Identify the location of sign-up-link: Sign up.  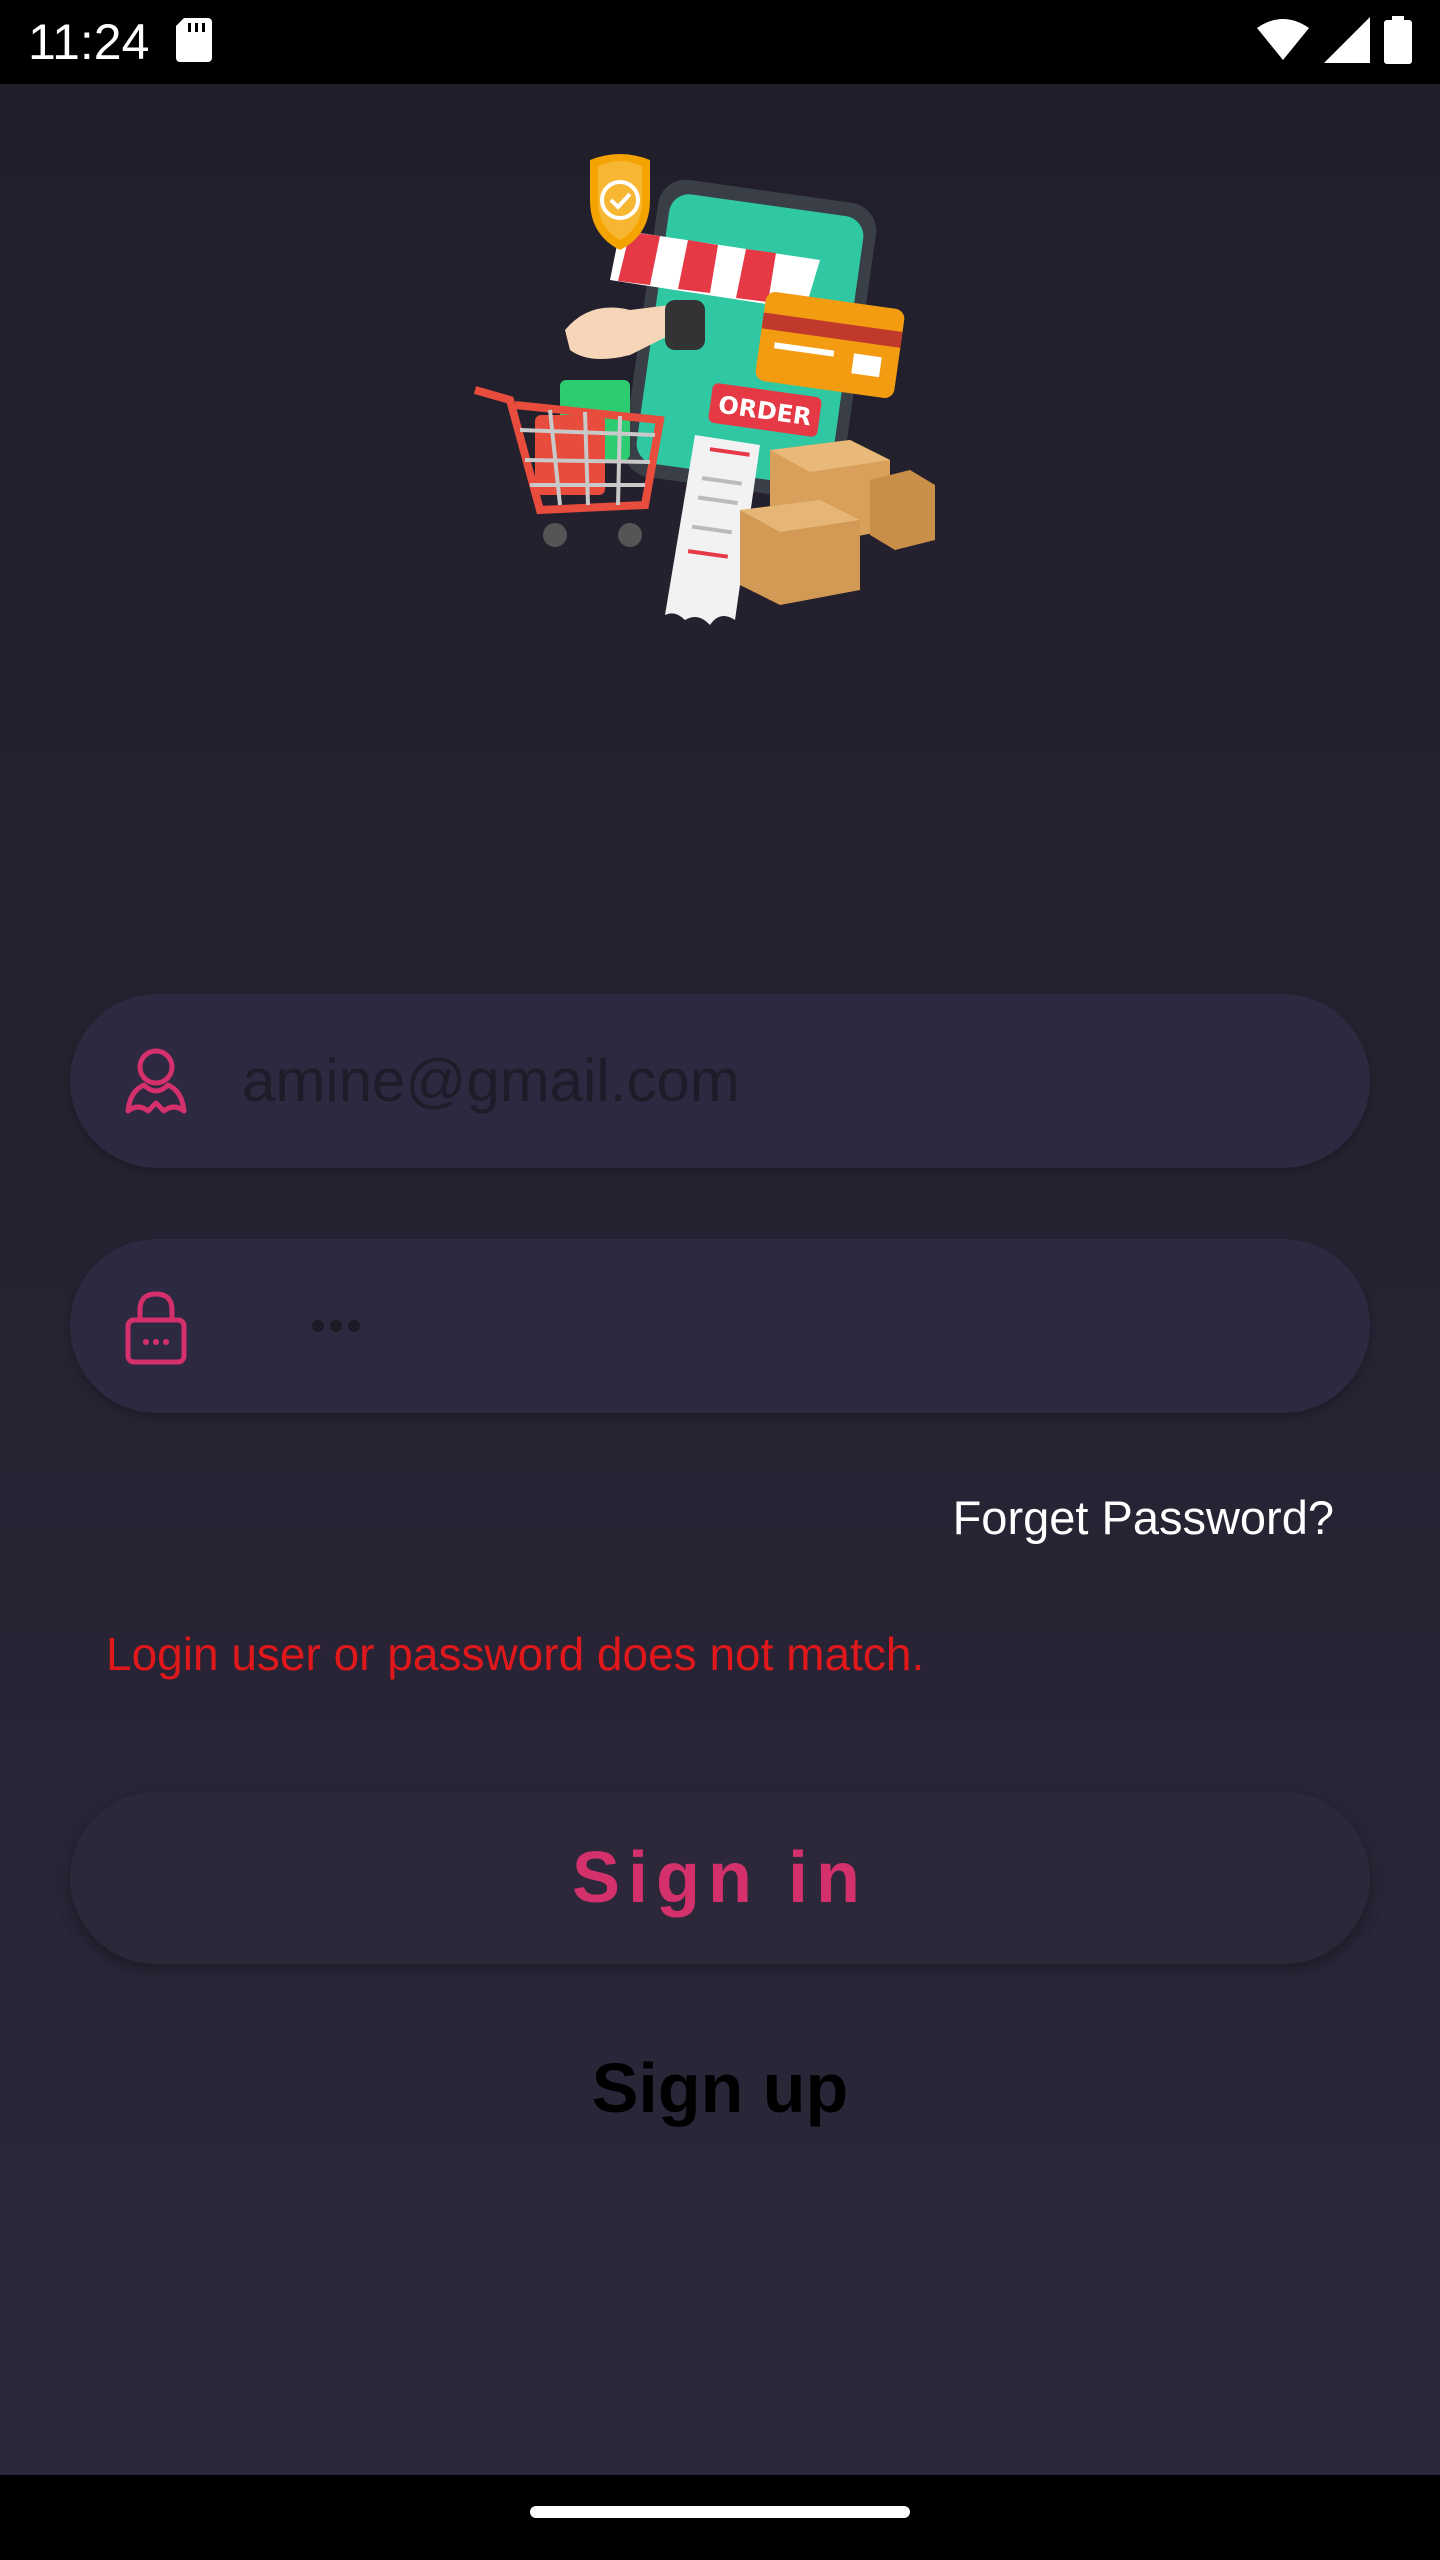
(720, 2088).